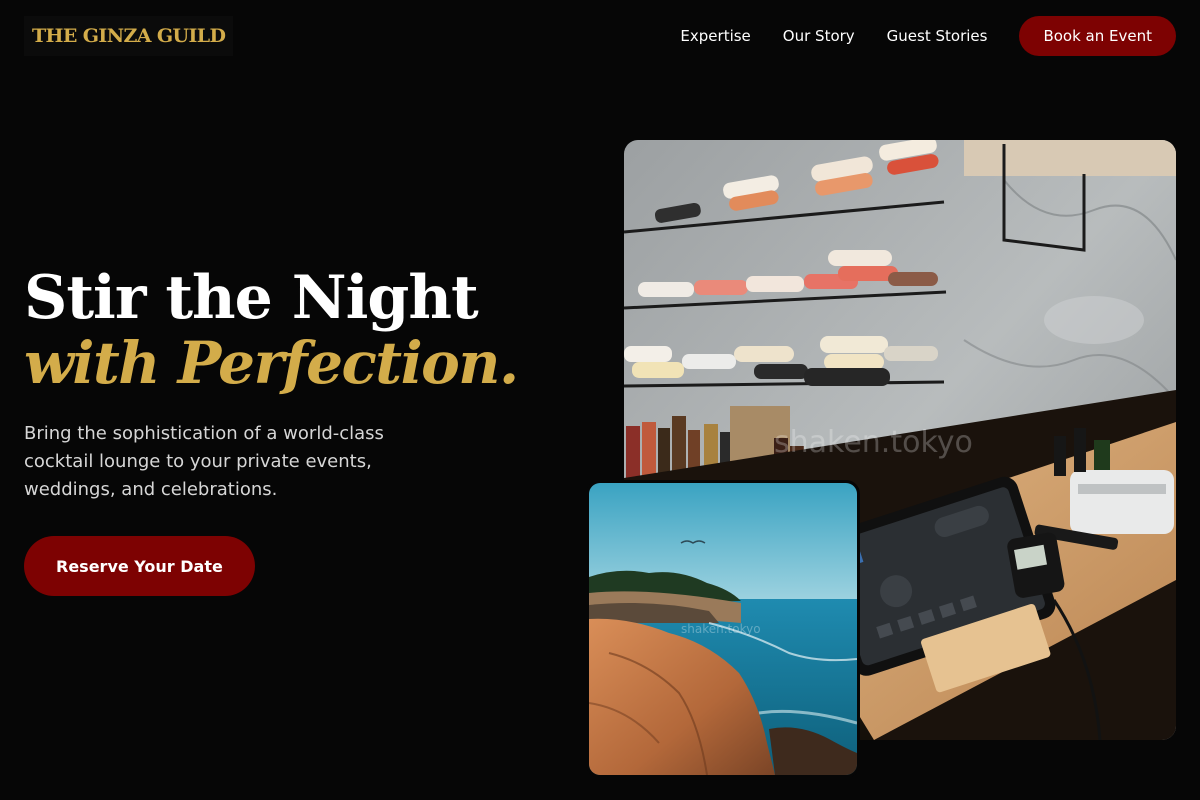 This screenshot has width=1200, height=800. Describe the element at coordinates (139, 566) in the screenshot. I see `reserve-date-button: Reserve Your Date` at that location.